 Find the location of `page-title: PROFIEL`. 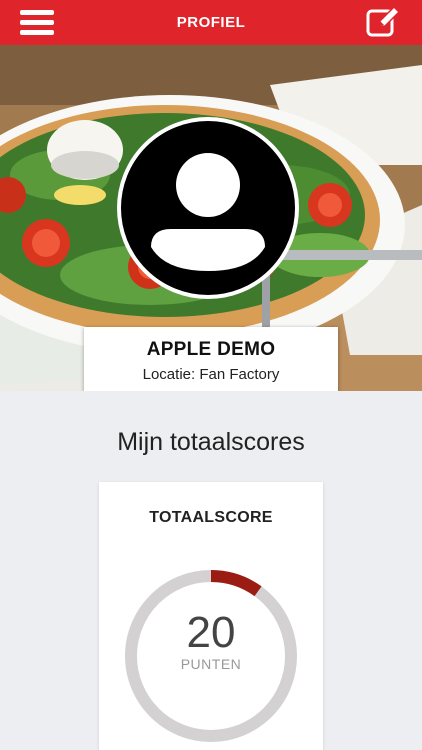

page-title: PROFIEL is located at coordinates (211, 22).